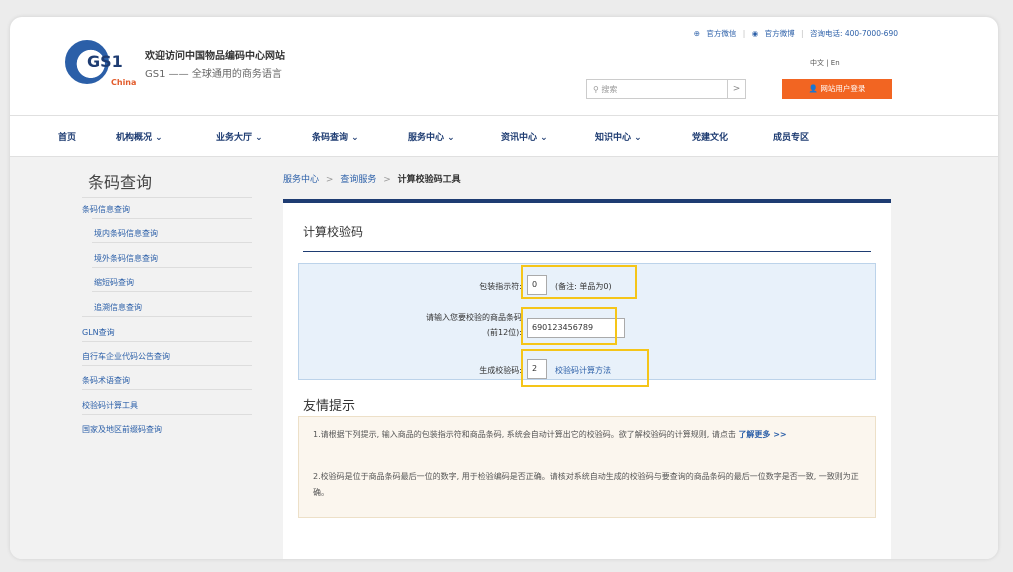 The width and height of the screenshot is (1013, 572). I want to click on weibo-link: 官方微博, so click(780, 33).